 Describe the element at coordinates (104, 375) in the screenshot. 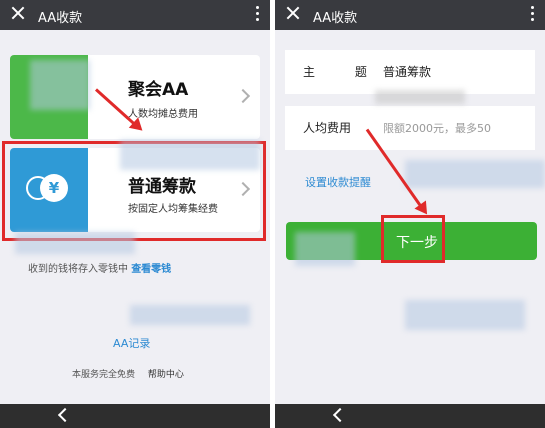

I see `free-service-text: 本服务完全免费` at that location.